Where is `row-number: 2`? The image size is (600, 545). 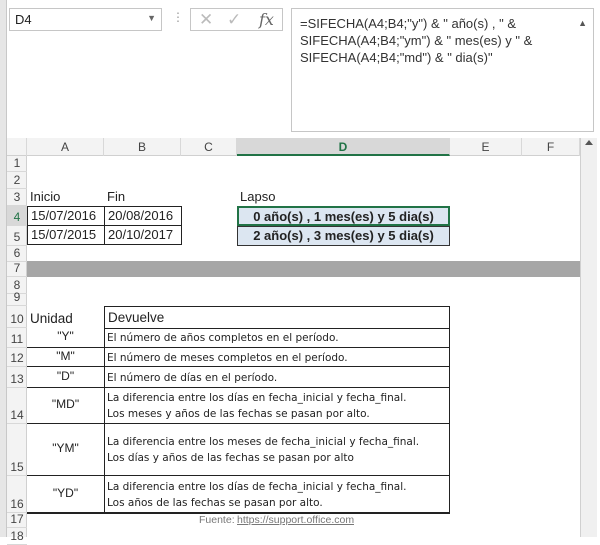
row-number: 2 is located at coordinates (17, 180).